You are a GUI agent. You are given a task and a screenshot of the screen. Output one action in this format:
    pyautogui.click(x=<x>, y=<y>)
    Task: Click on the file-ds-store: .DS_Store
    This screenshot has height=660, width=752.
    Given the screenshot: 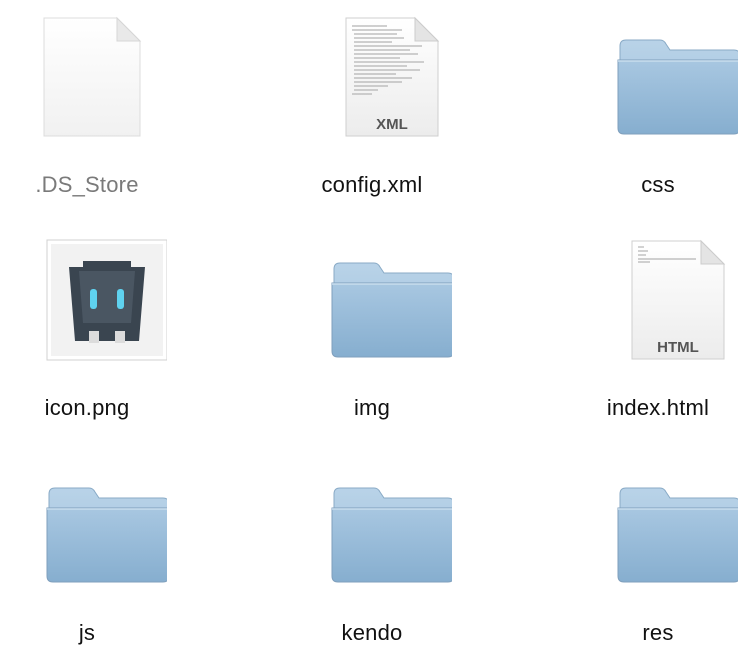 What is the action you would take?
    pyautogui.click(x=93, y=112)
    